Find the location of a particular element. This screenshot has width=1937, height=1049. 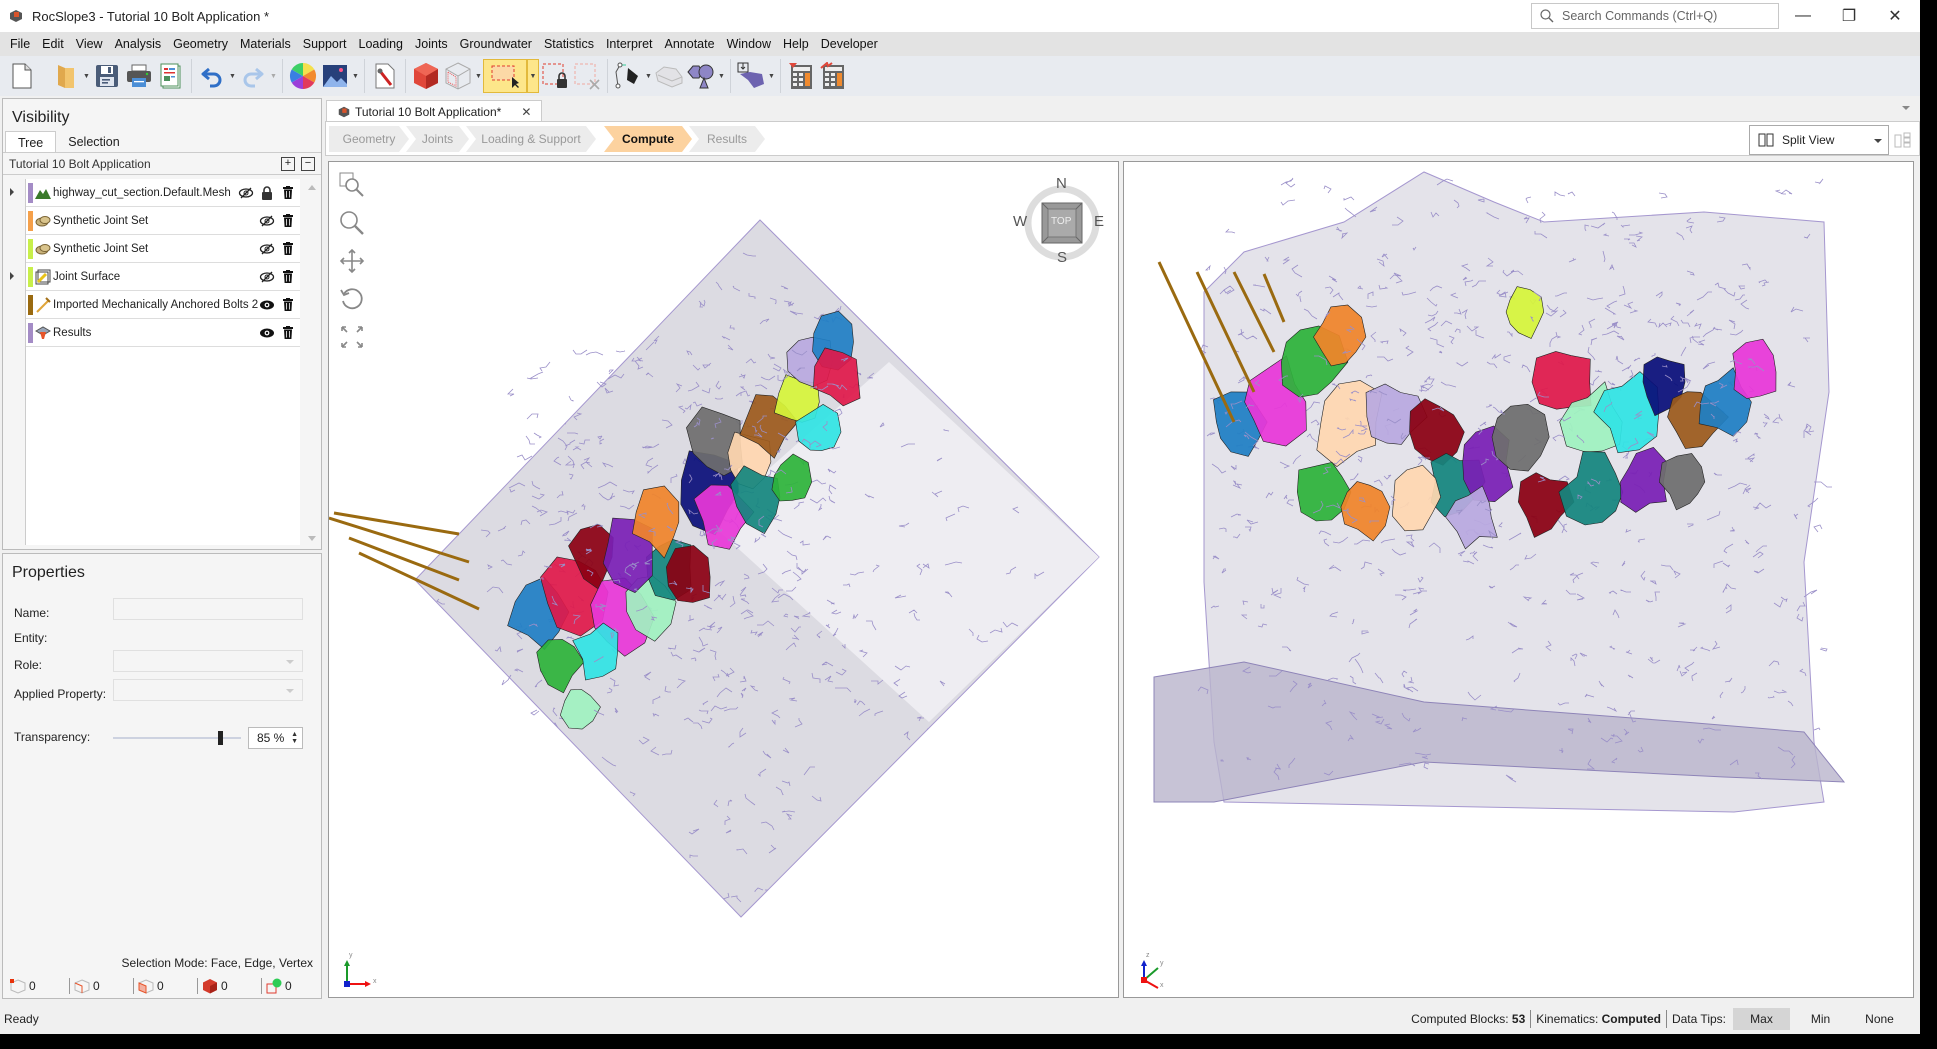

menu-view: View is located at coordinates (89, 44).